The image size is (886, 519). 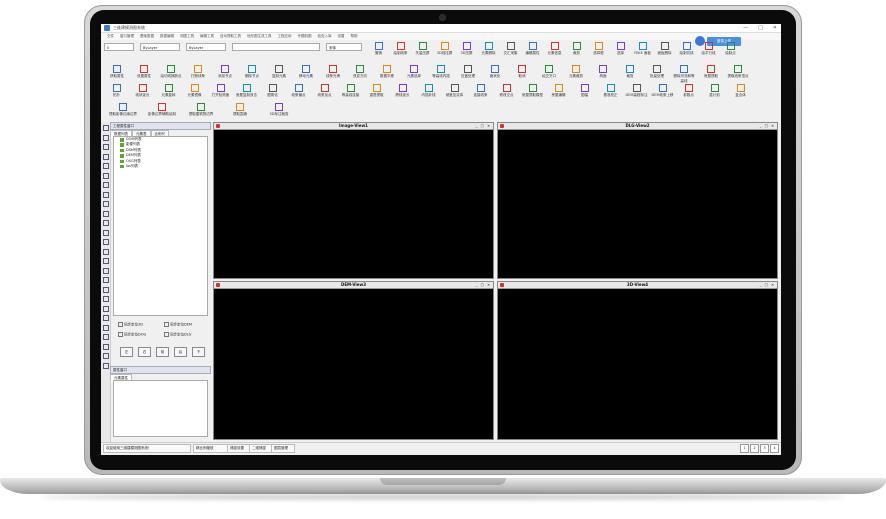 What do you see at coordinates (130, 325) in the screenshot?
I see `sync-3d-checkbox: 同步定位3D` at bounding box center [130, 325].